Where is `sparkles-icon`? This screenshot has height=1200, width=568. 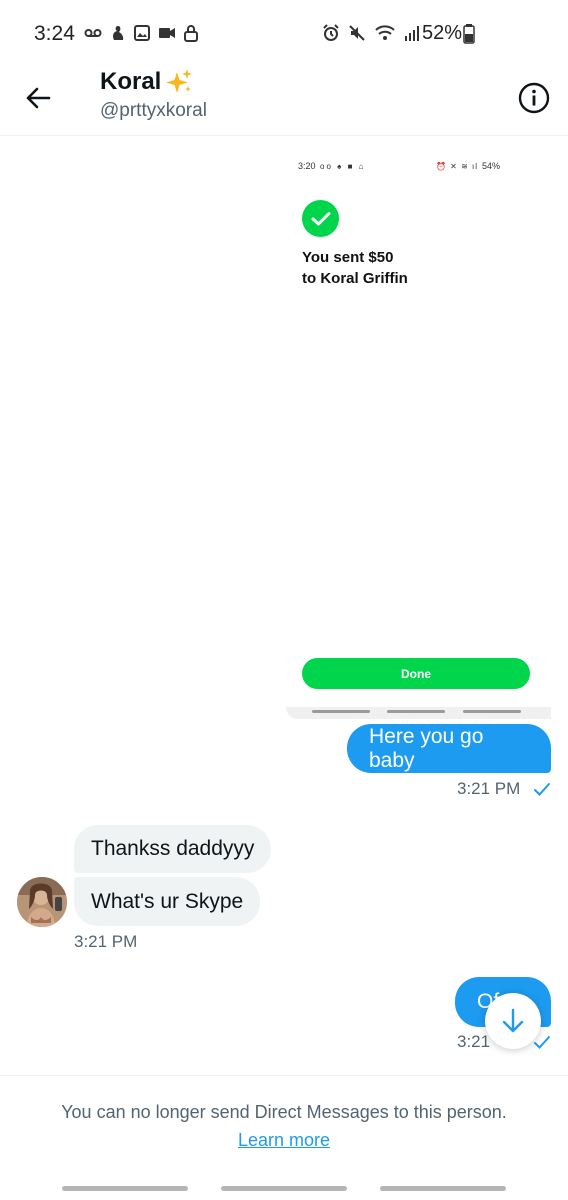 sparkles-icon is located at coordinates (179, 81).